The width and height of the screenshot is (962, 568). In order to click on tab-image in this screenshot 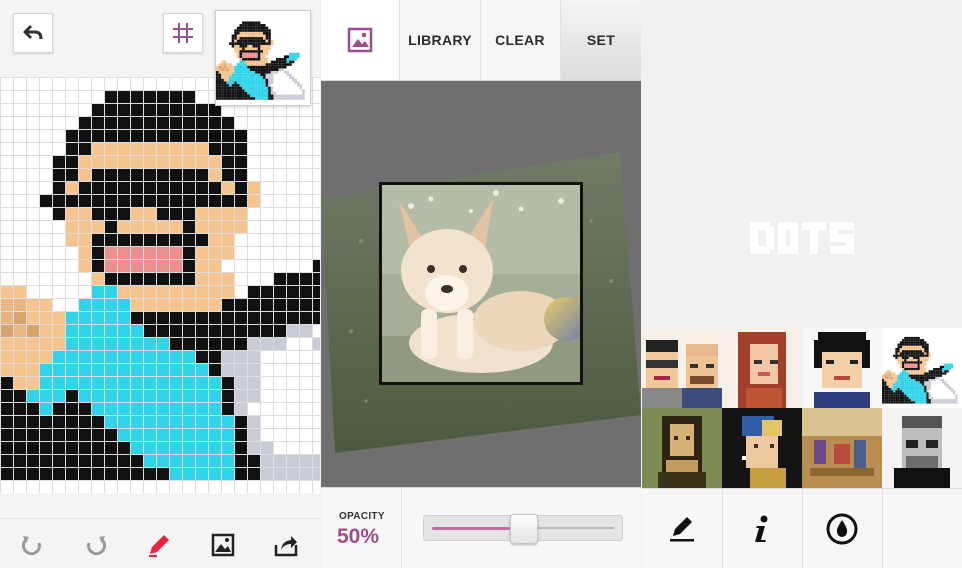, I will do `click(360, 40)`.